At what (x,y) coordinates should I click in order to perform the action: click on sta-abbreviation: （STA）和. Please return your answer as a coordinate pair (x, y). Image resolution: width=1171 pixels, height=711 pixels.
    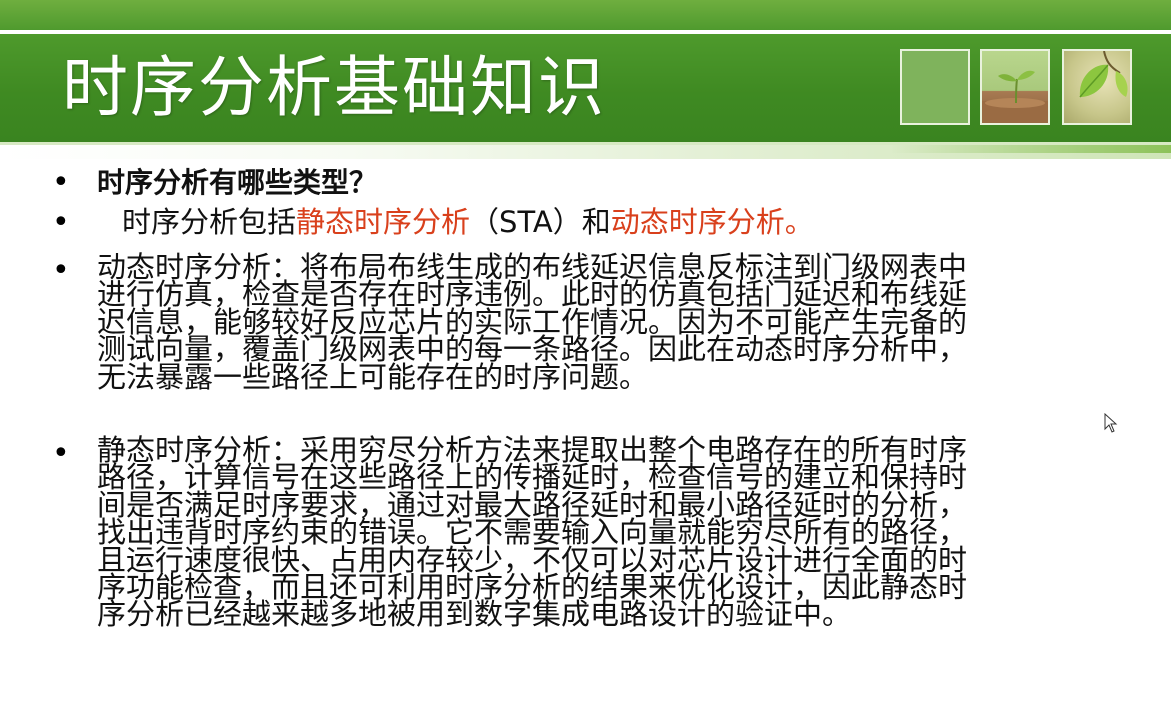
    Looking at the image, I should click on (540, 222).